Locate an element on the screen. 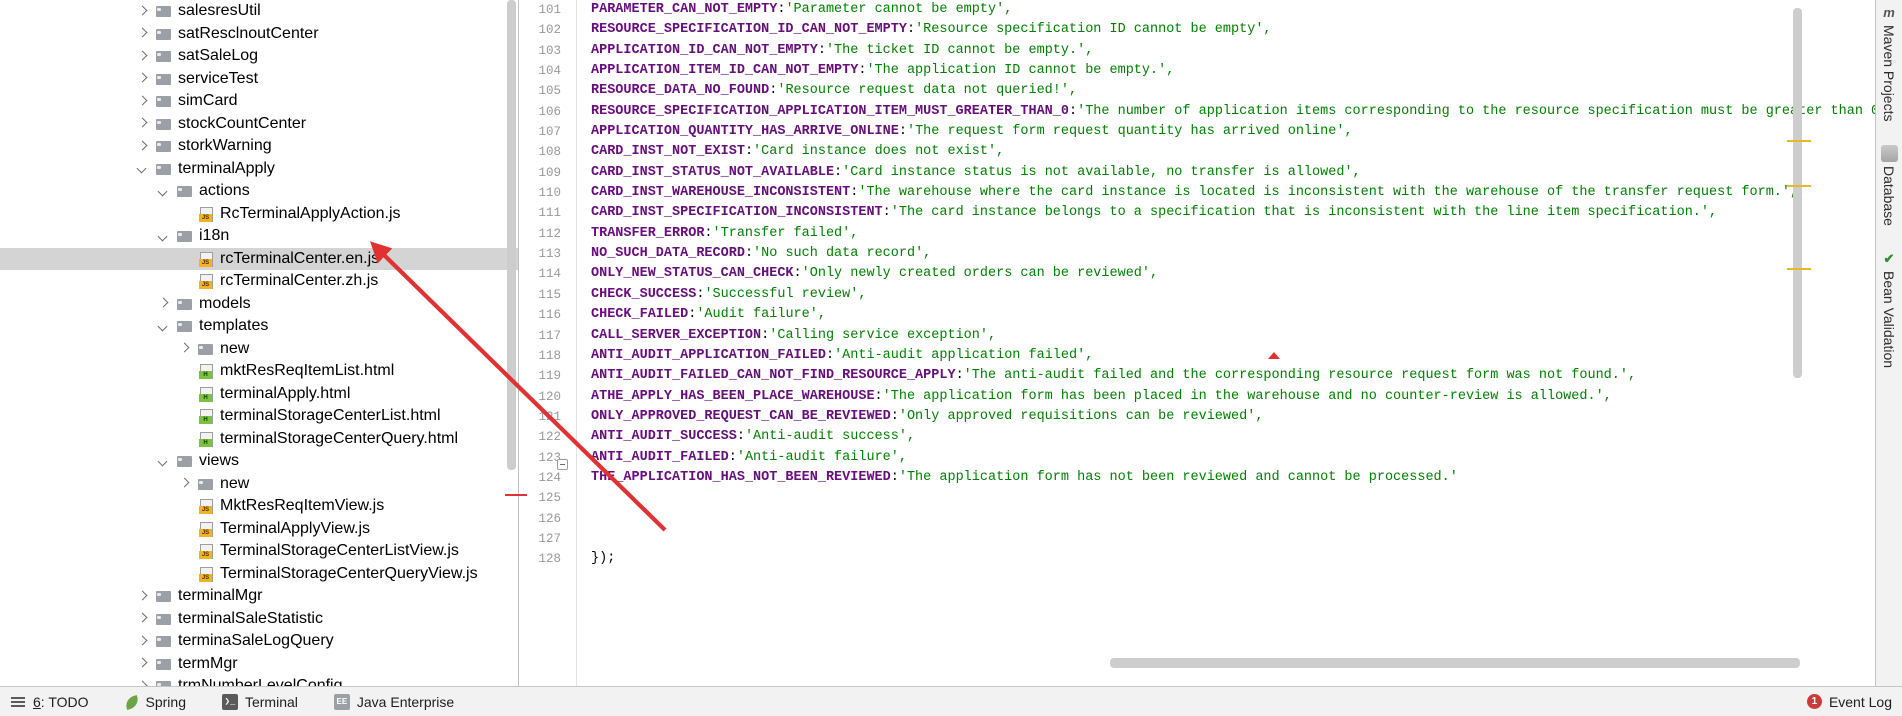  status-item-6-todo: 6: TODO is located at coordinates (49, 702).